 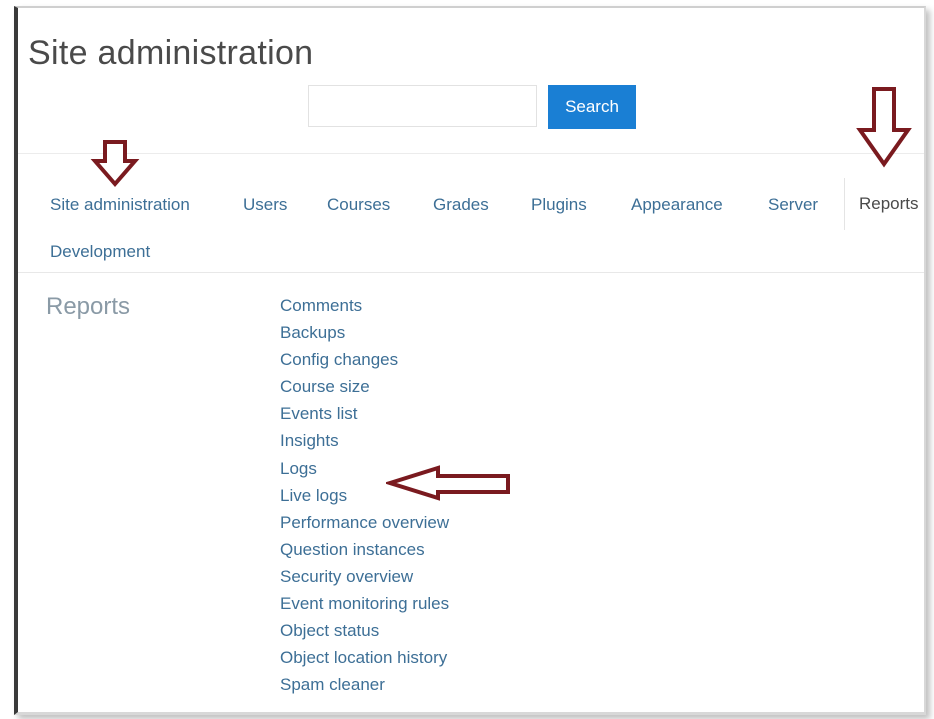 I want to click on tab-reports: Reports, so click(x=884, y=204).